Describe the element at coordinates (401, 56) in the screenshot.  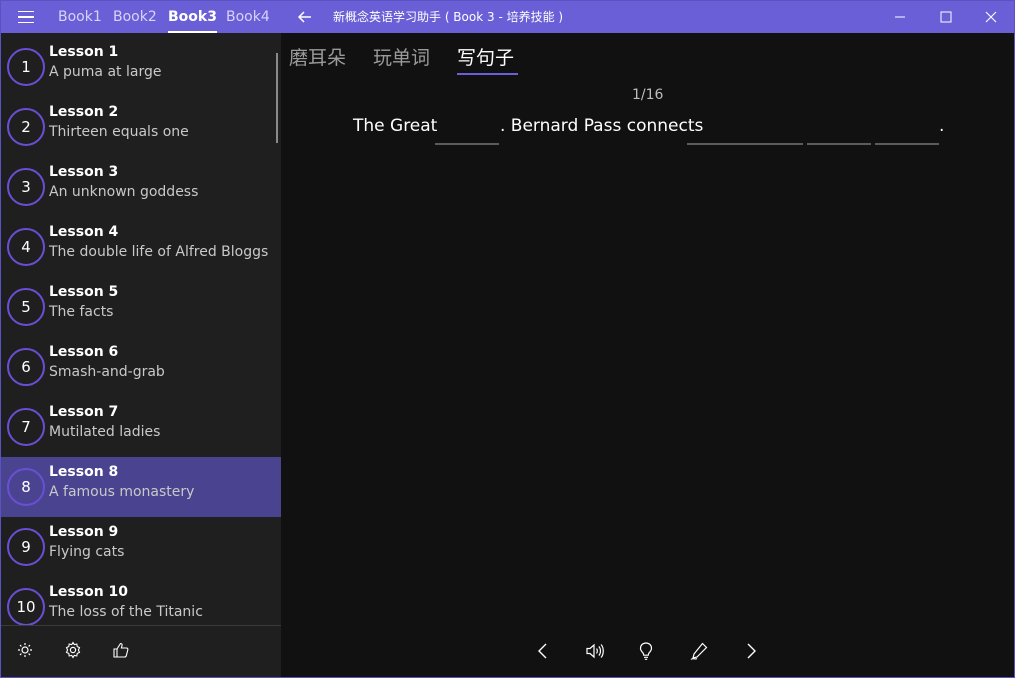
I see `tab-words: 玩单词` at that location.